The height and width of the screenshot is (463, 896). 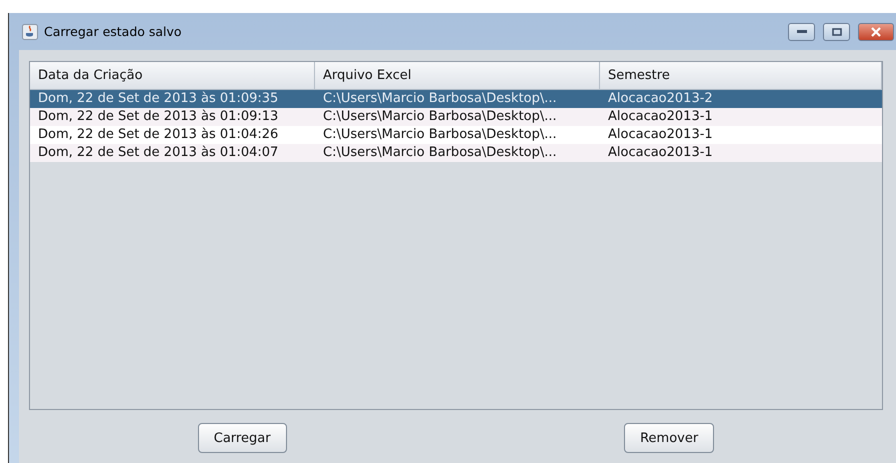 I want to click on remove-button: Remover, so click(x=669, y=438).